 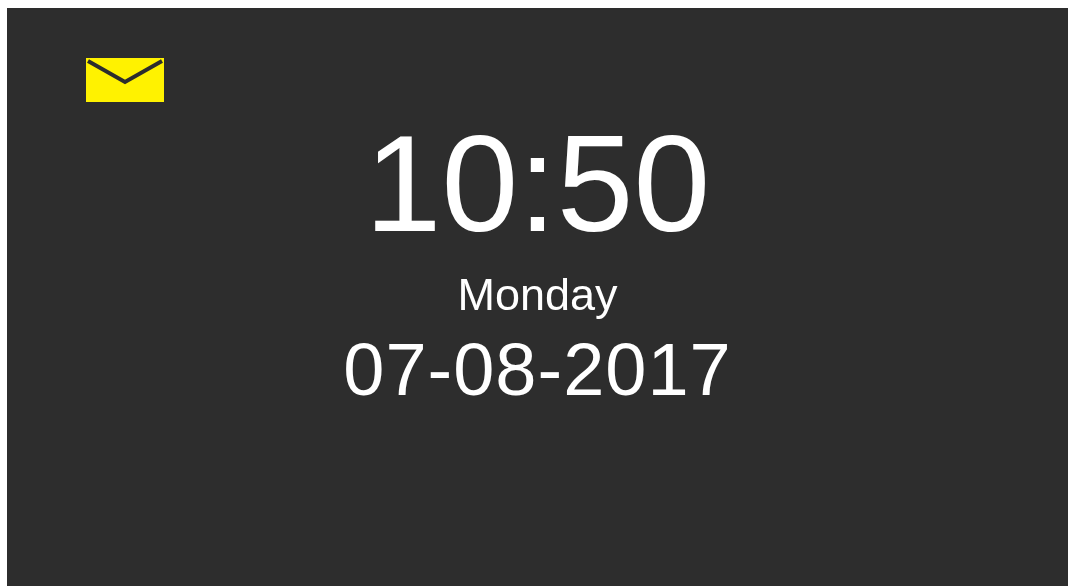 I want to click on weekday-label: Monday, so click(x=537, y=294).